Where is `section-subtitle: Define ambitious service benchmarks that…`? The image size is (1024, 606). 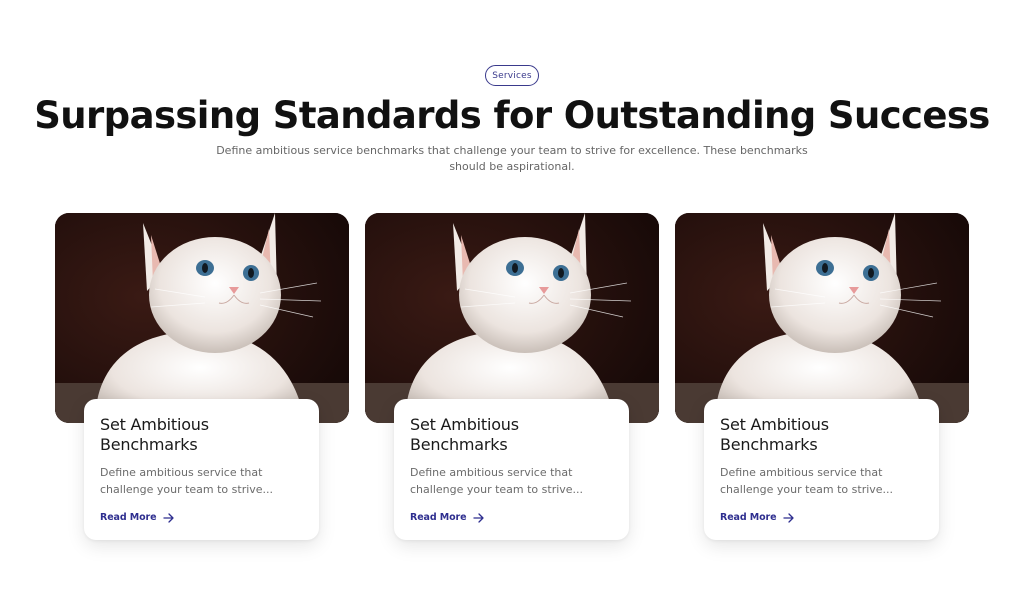
section-subtitle: Define ambitious service benchmarks that… is located at coordinates (512, 158).